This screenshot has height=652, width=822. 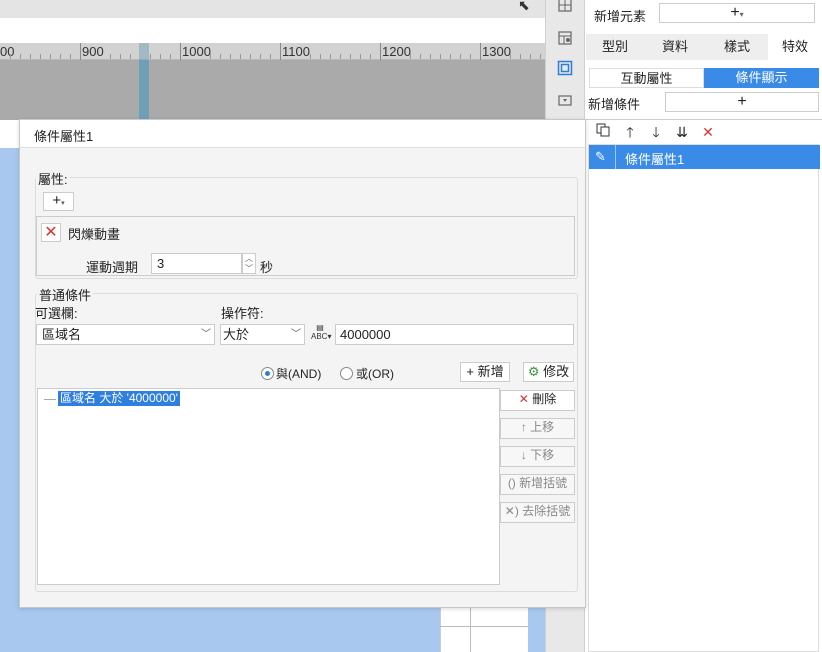 I want to click on and-label: 與(AND), so click(x=298, y=373).